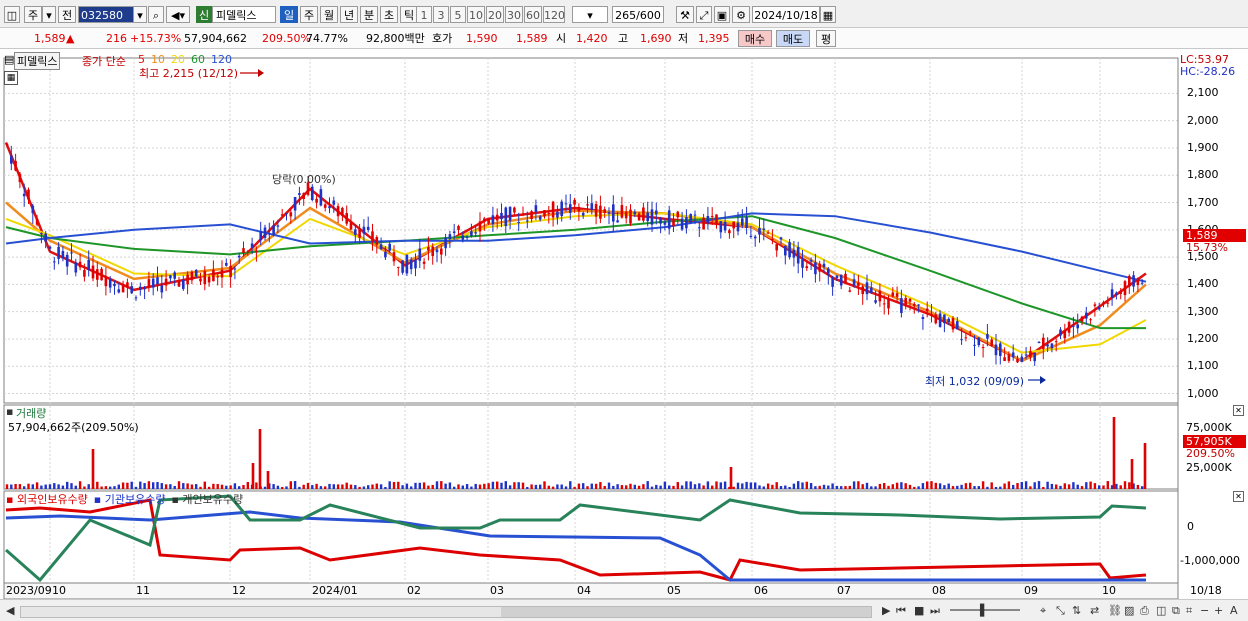 The width and height of the screenshot is (1248, 621). Describe the element at coordinates (130, 499) in the screenshot. I see `holder-legend-item-1: ▪ 기관보유수량` at that location.